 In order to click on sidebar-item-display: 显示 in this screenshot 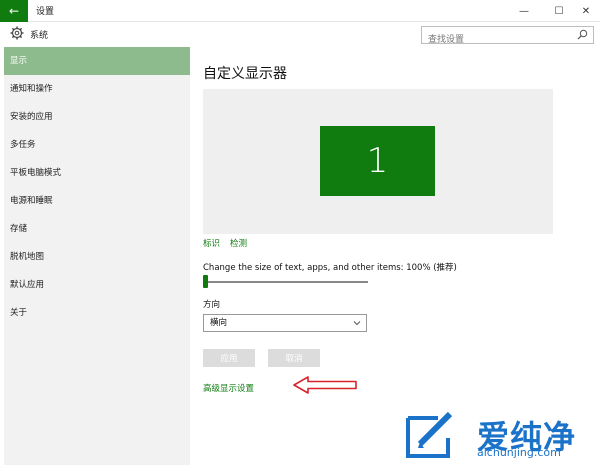, I will do `click(97, 61)`.